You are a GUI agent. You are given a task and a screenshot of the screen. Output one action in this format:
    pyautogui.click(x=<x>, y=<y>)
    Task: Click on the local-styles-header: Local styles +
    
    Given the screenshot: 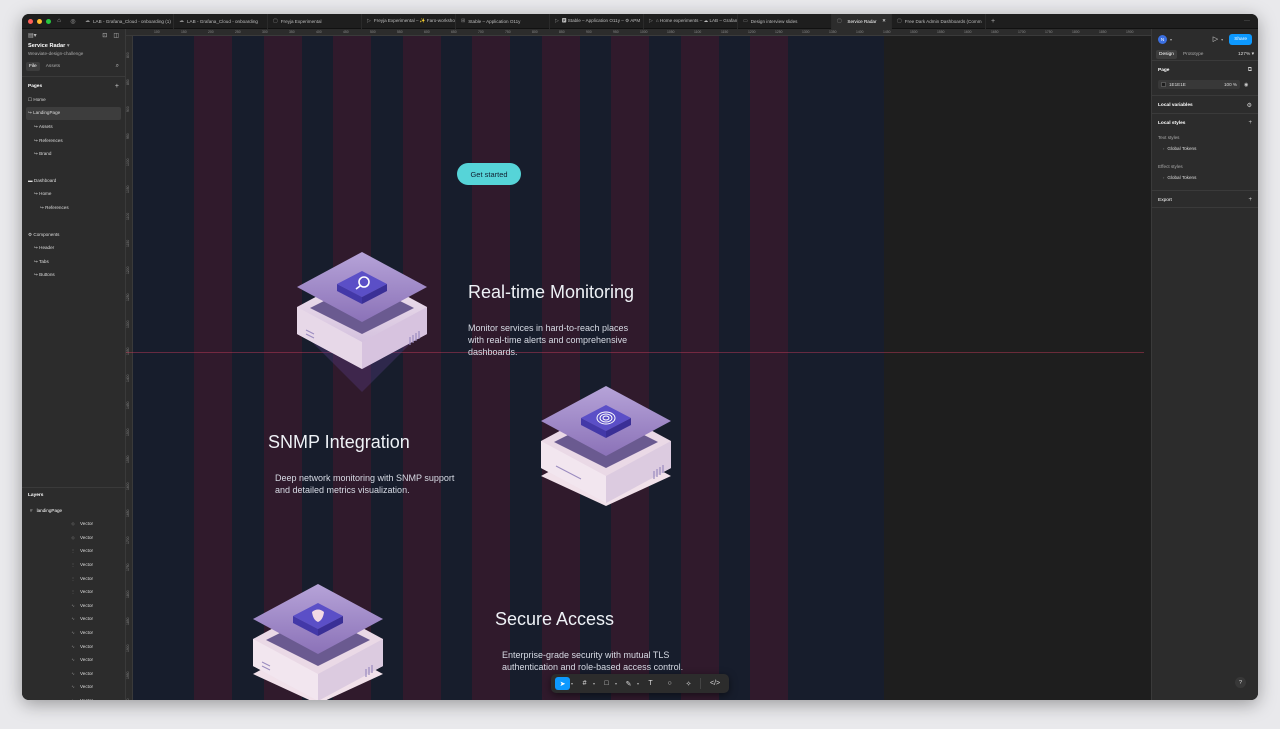 What is the action you would take?
    pyautogui.click(x=1205, y=122)
    